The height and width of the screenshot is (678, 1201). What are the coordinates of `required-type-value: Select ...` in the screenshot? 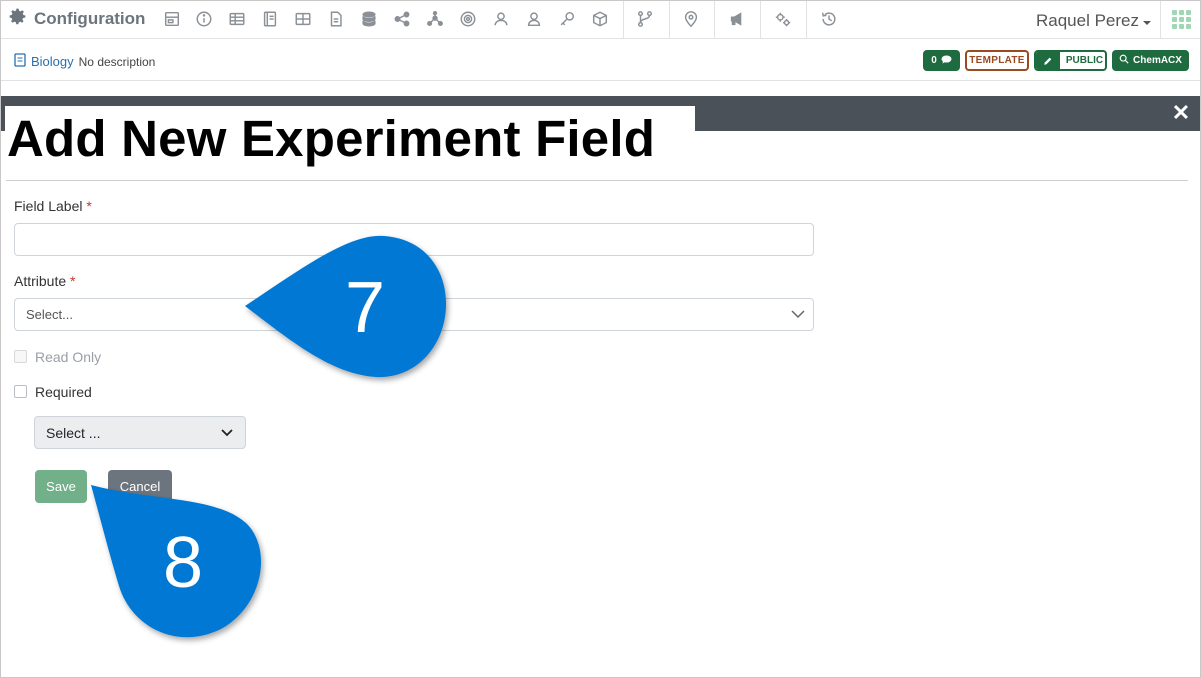 It's located at (73, 432).